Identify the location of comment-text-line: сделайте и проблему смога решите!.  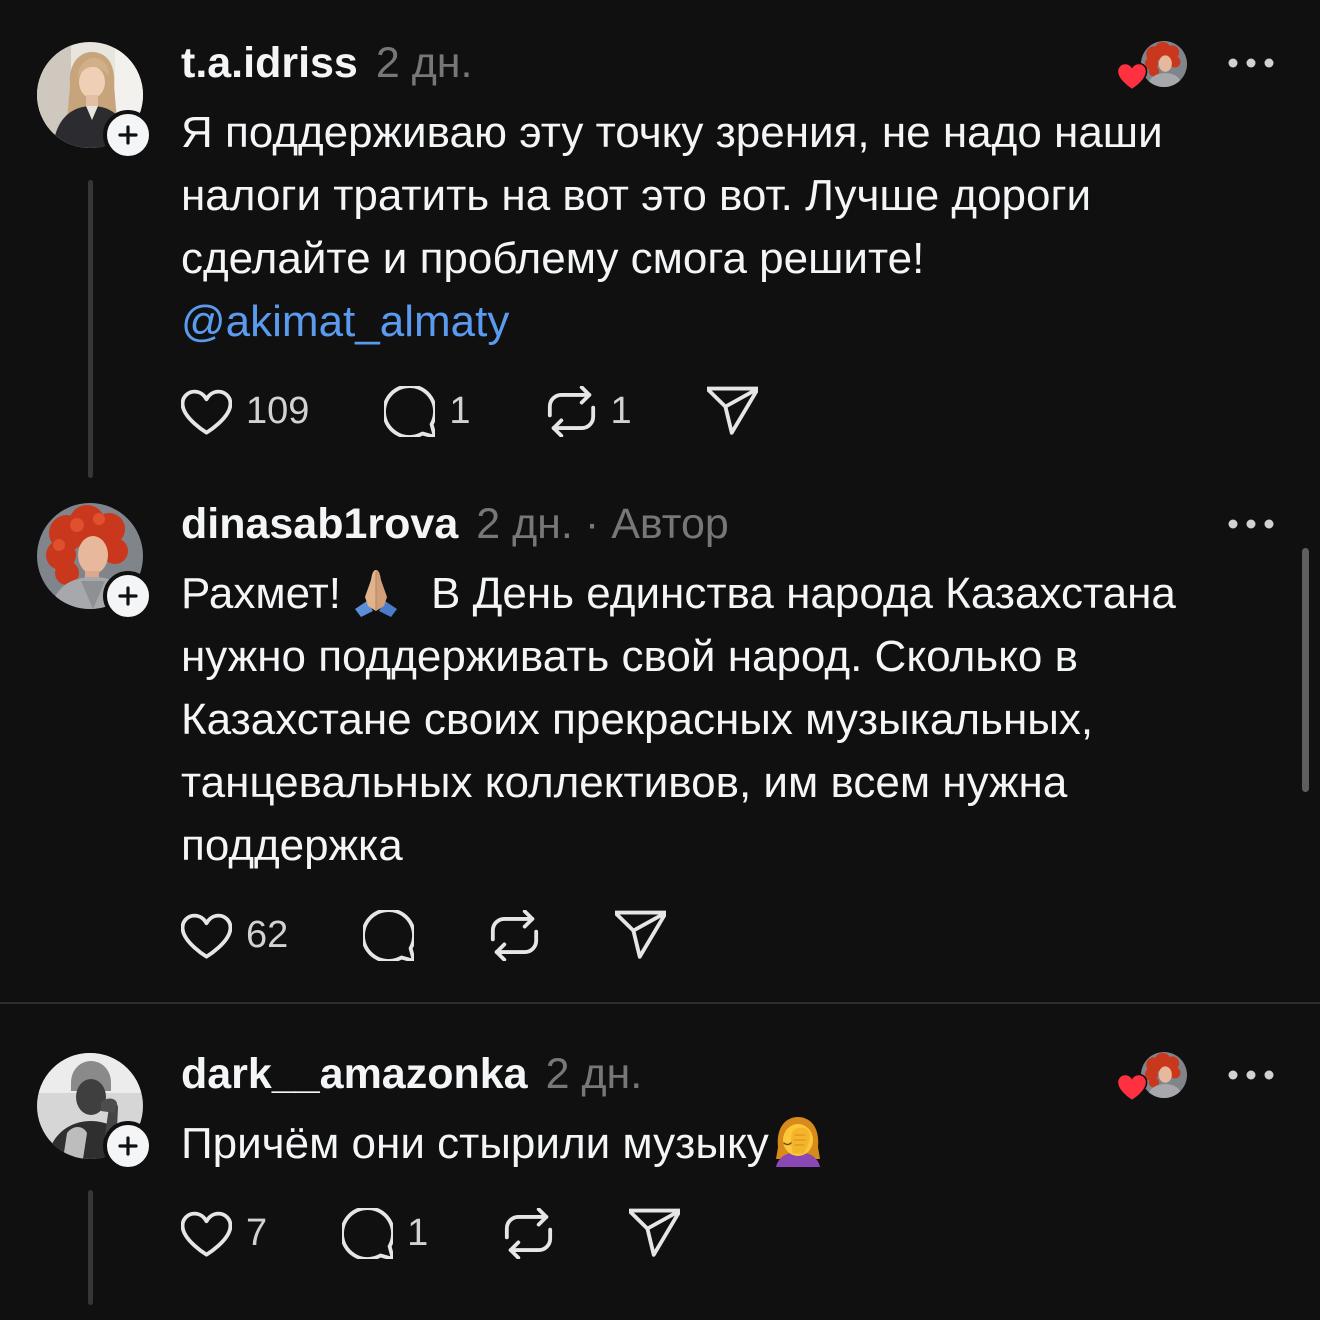
(553, 258).